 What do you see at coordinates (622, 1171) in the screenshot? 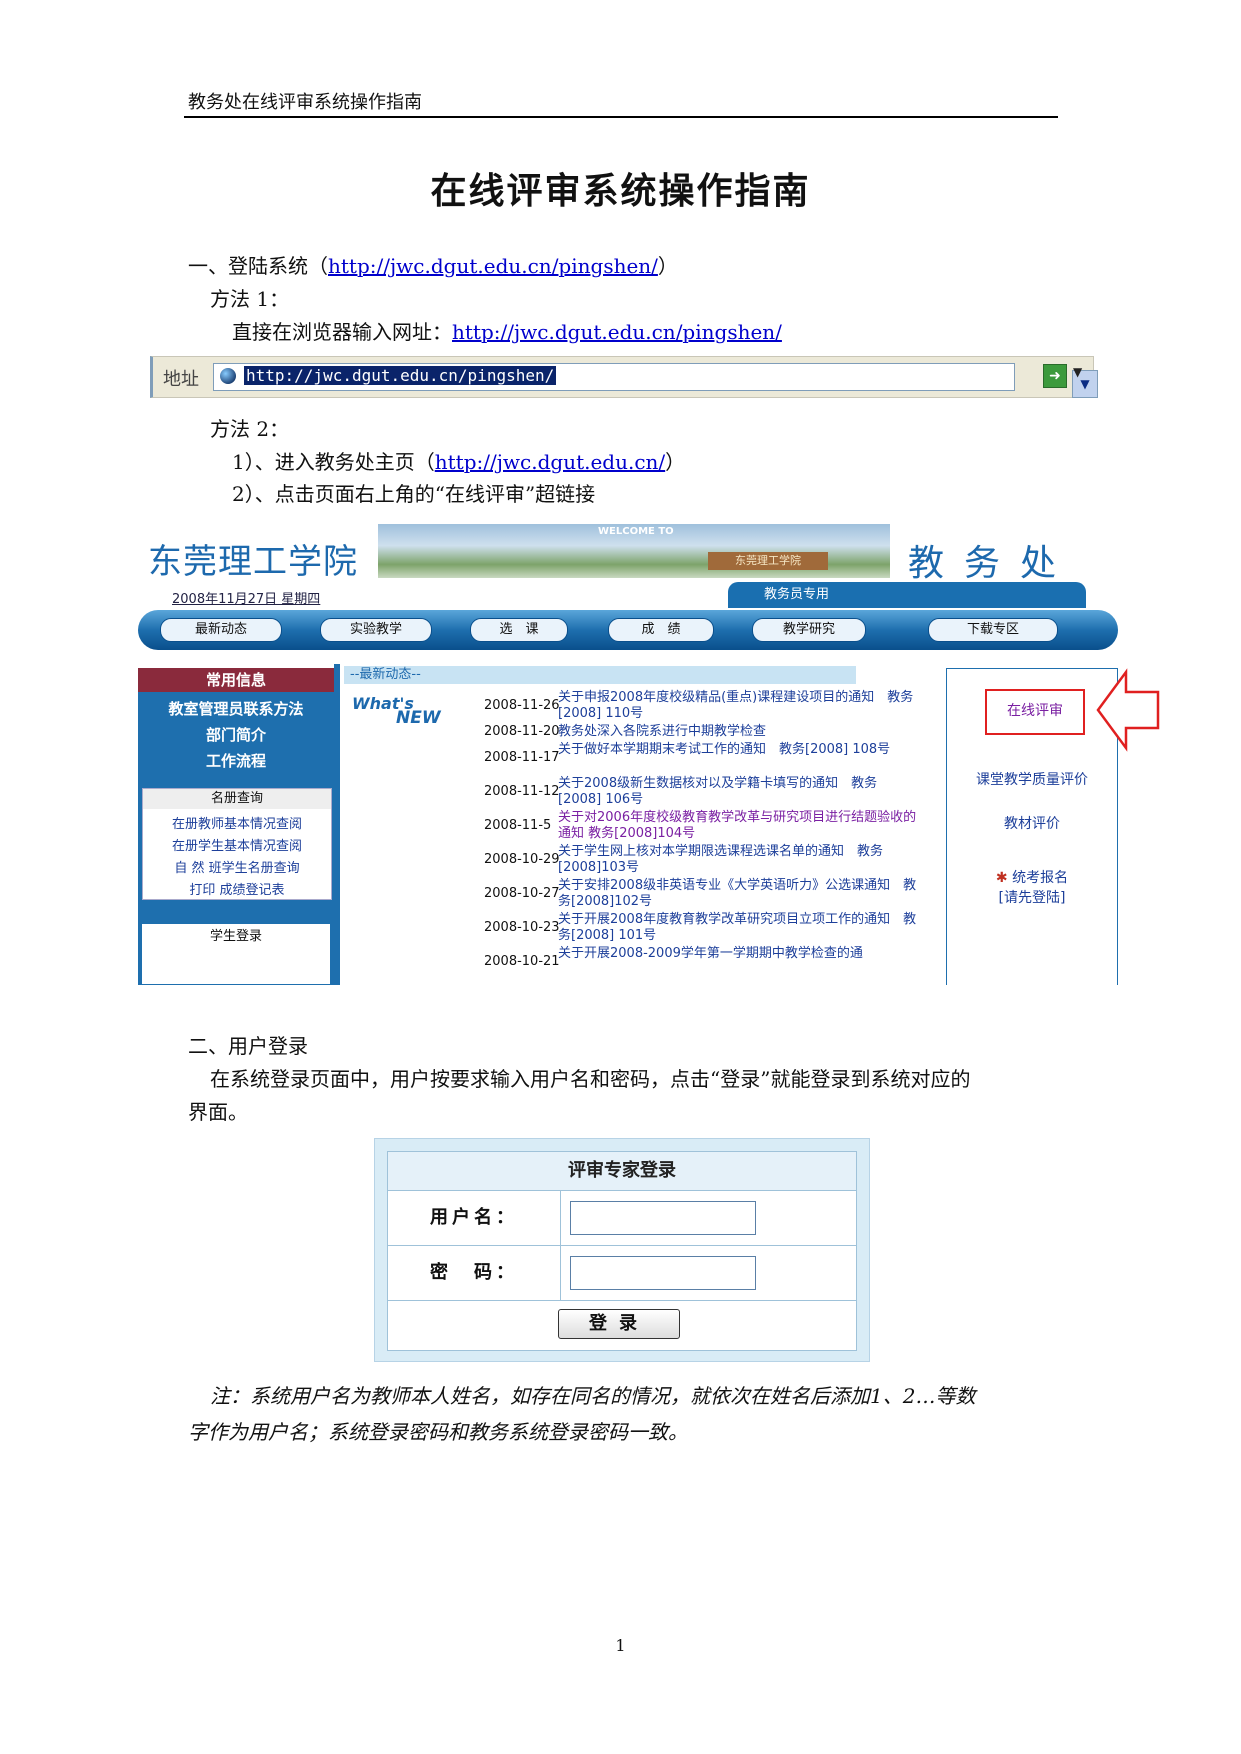
I see `login-title: 评审专家登录` at bounding box center [622, 1171].